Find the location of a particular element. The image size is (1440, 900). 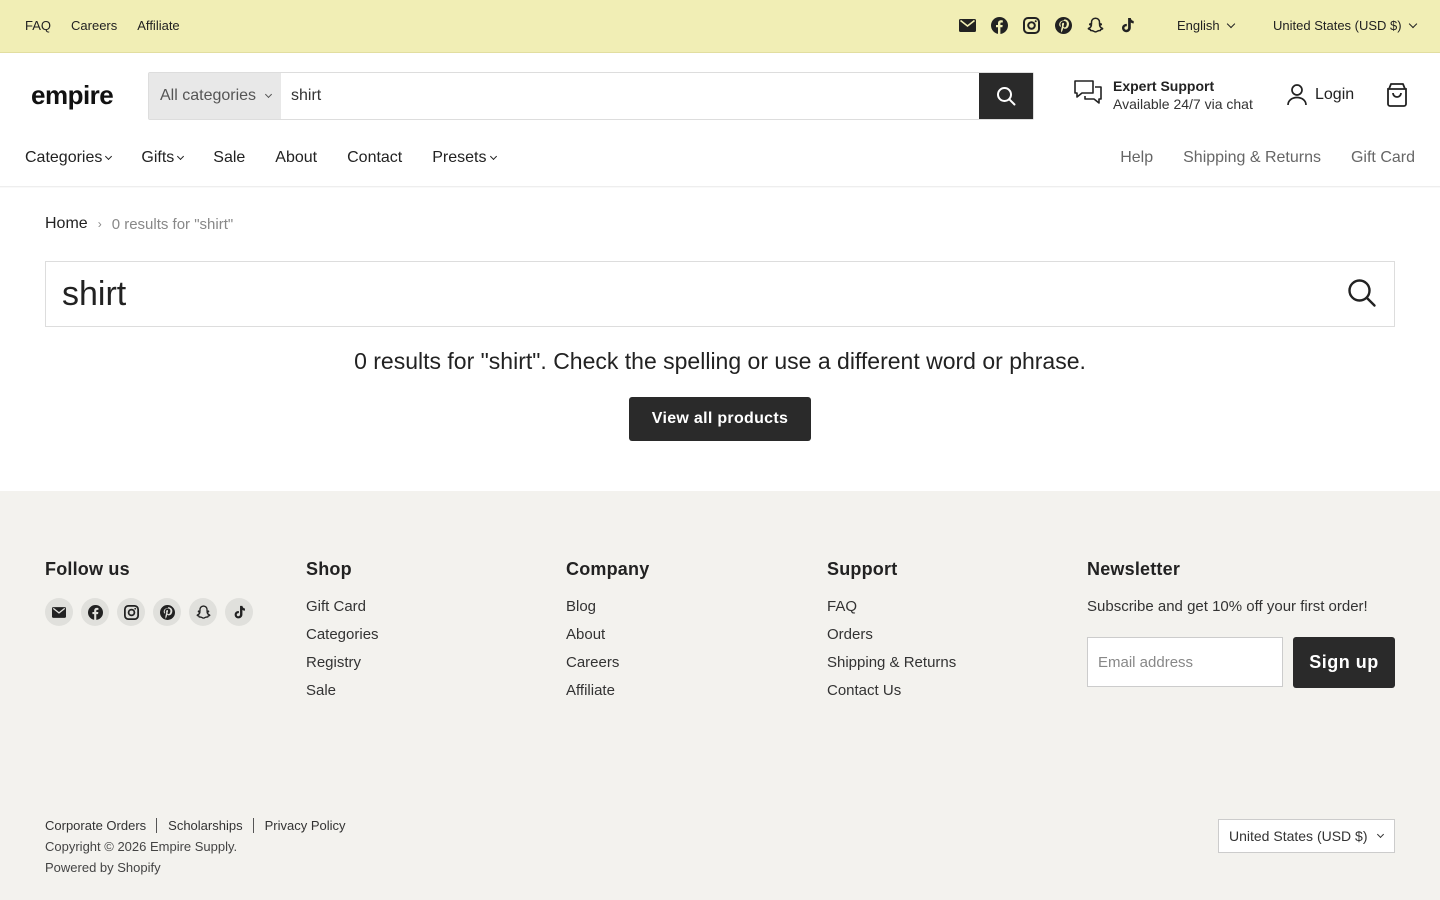

footer-shop: Shop Gift Card Categories Registry Sale is located at coordinates (342, 634).